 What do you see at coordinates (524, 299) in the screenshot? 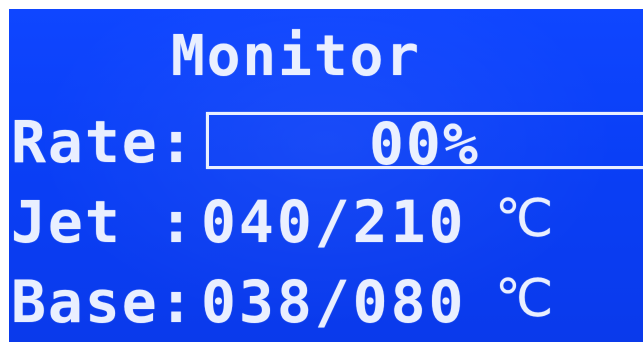
I see `base-celsius-unit: ℃` at bounding box center [524, 299].